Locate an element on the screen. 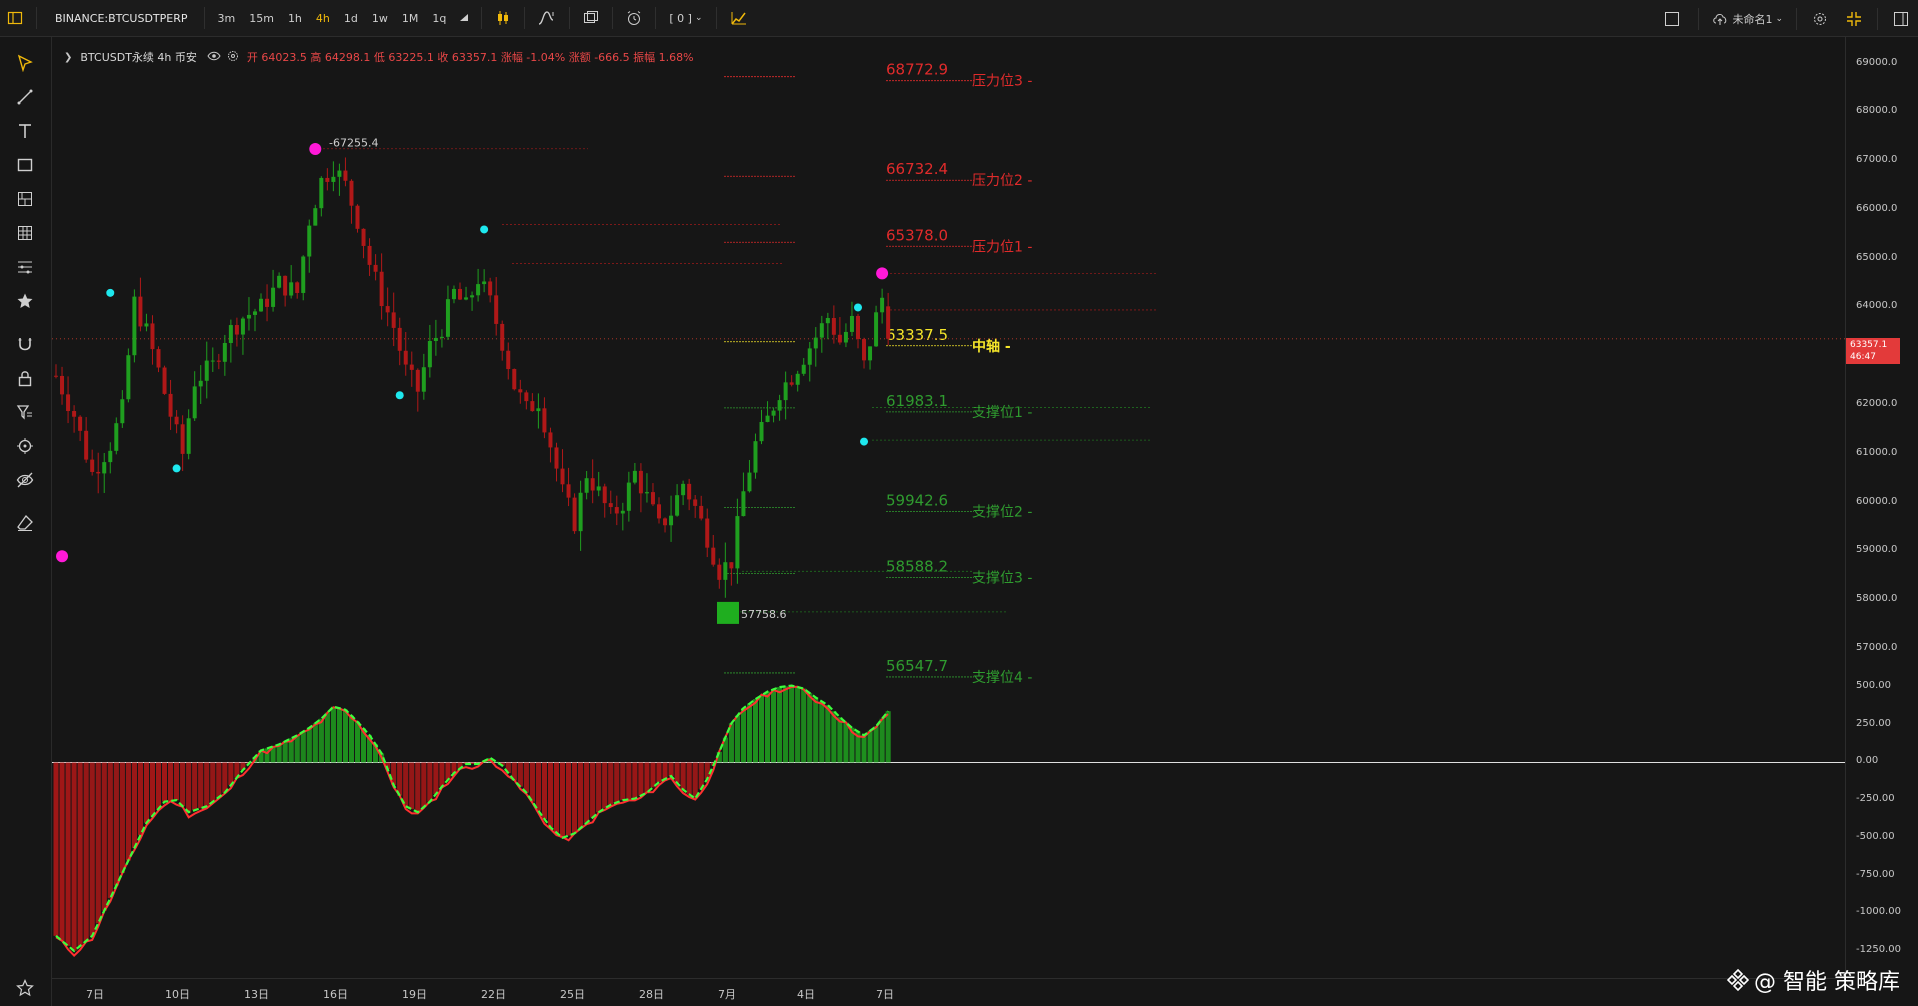  collapse-chevron-icon: ❯ is located at coordinates (68, 57).